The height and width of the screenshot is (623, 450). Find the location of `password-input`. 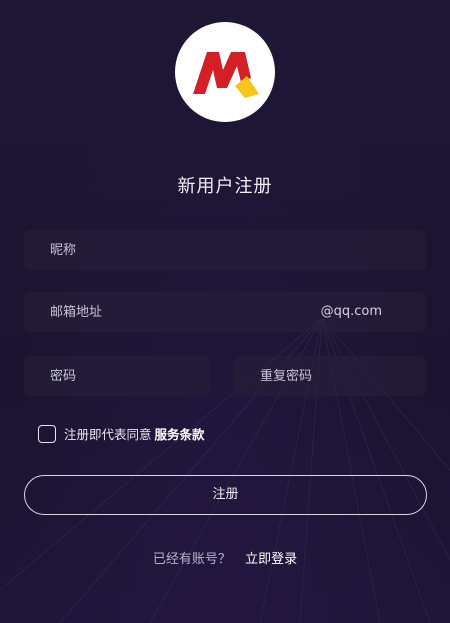

password-input is located at coordinates (117, 376).